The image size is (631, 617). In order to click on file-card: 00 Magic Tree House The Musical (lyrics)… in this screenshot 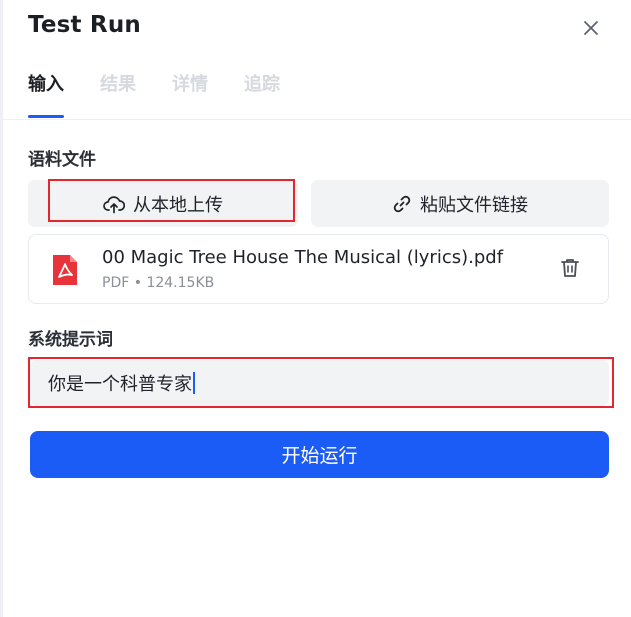, I will do `click(318, 269)`.